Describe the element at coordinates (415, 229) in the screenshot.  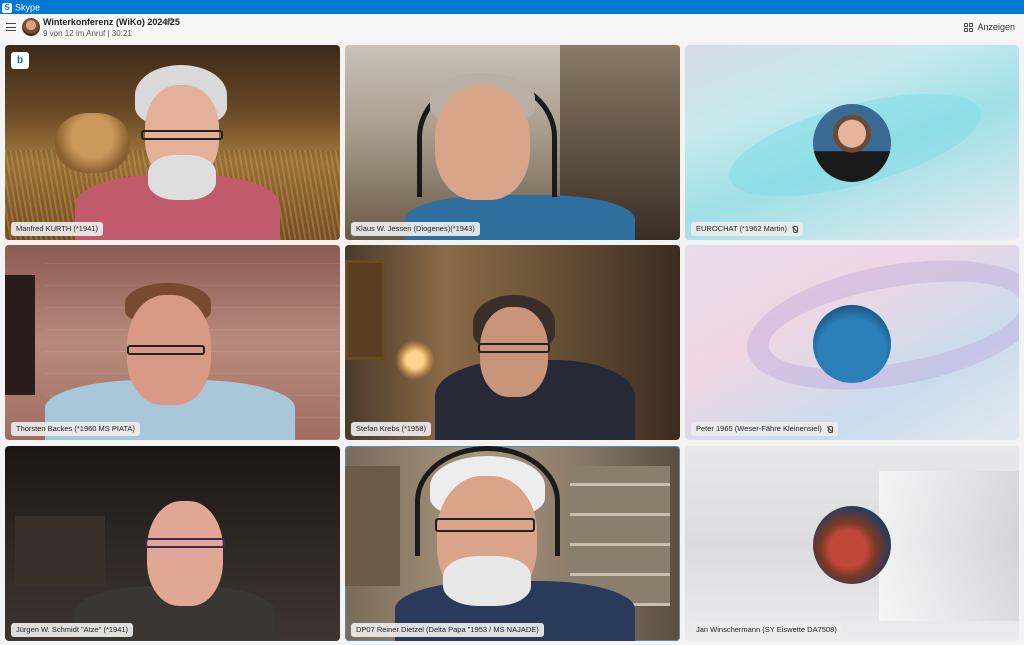
I see `participant-label: Klaus W. Jessen (Diogenes)(*1943)` at that location.